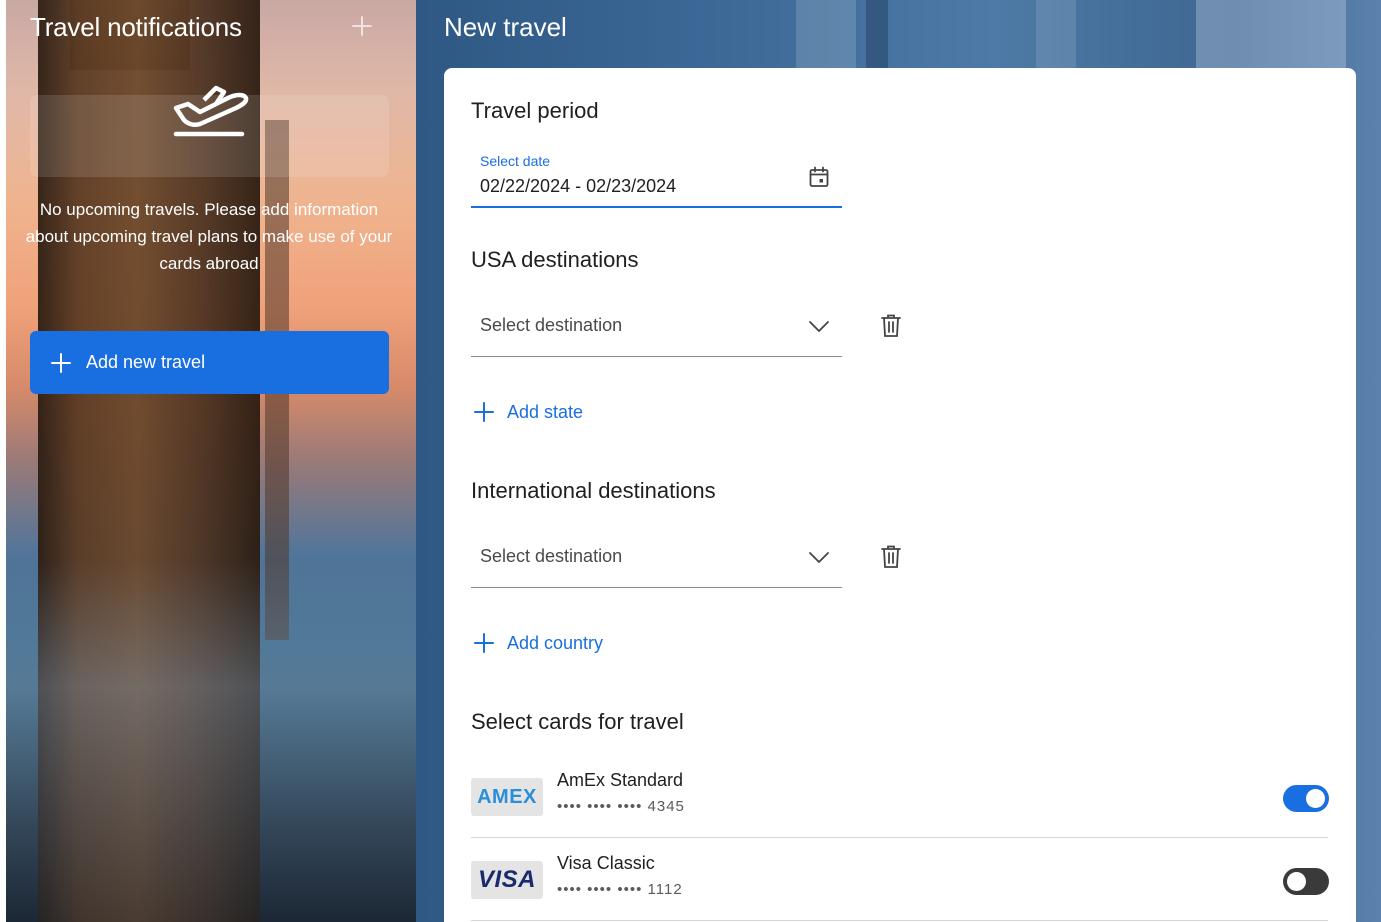 The width and height of the screenshot is (1381, 922). What do you see at coordinates (900, 880) in the screenshot?
I see `card-row-visa: VISA Visa Classic •••• •••• •••• 1112` at bounding box center [900, 880].